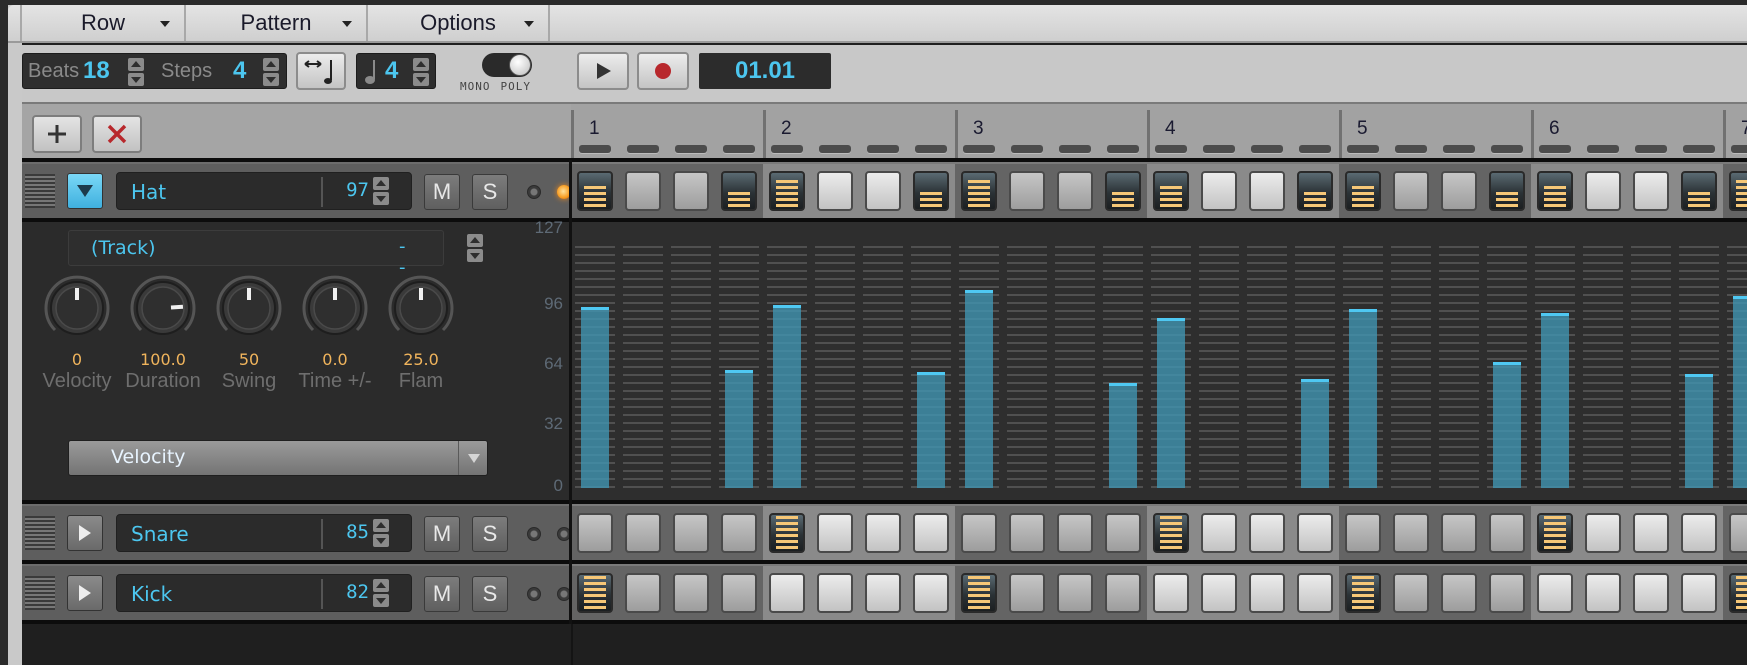 The image size is (1747, 665). I want to click on volume-stepper, so click(381, 191).